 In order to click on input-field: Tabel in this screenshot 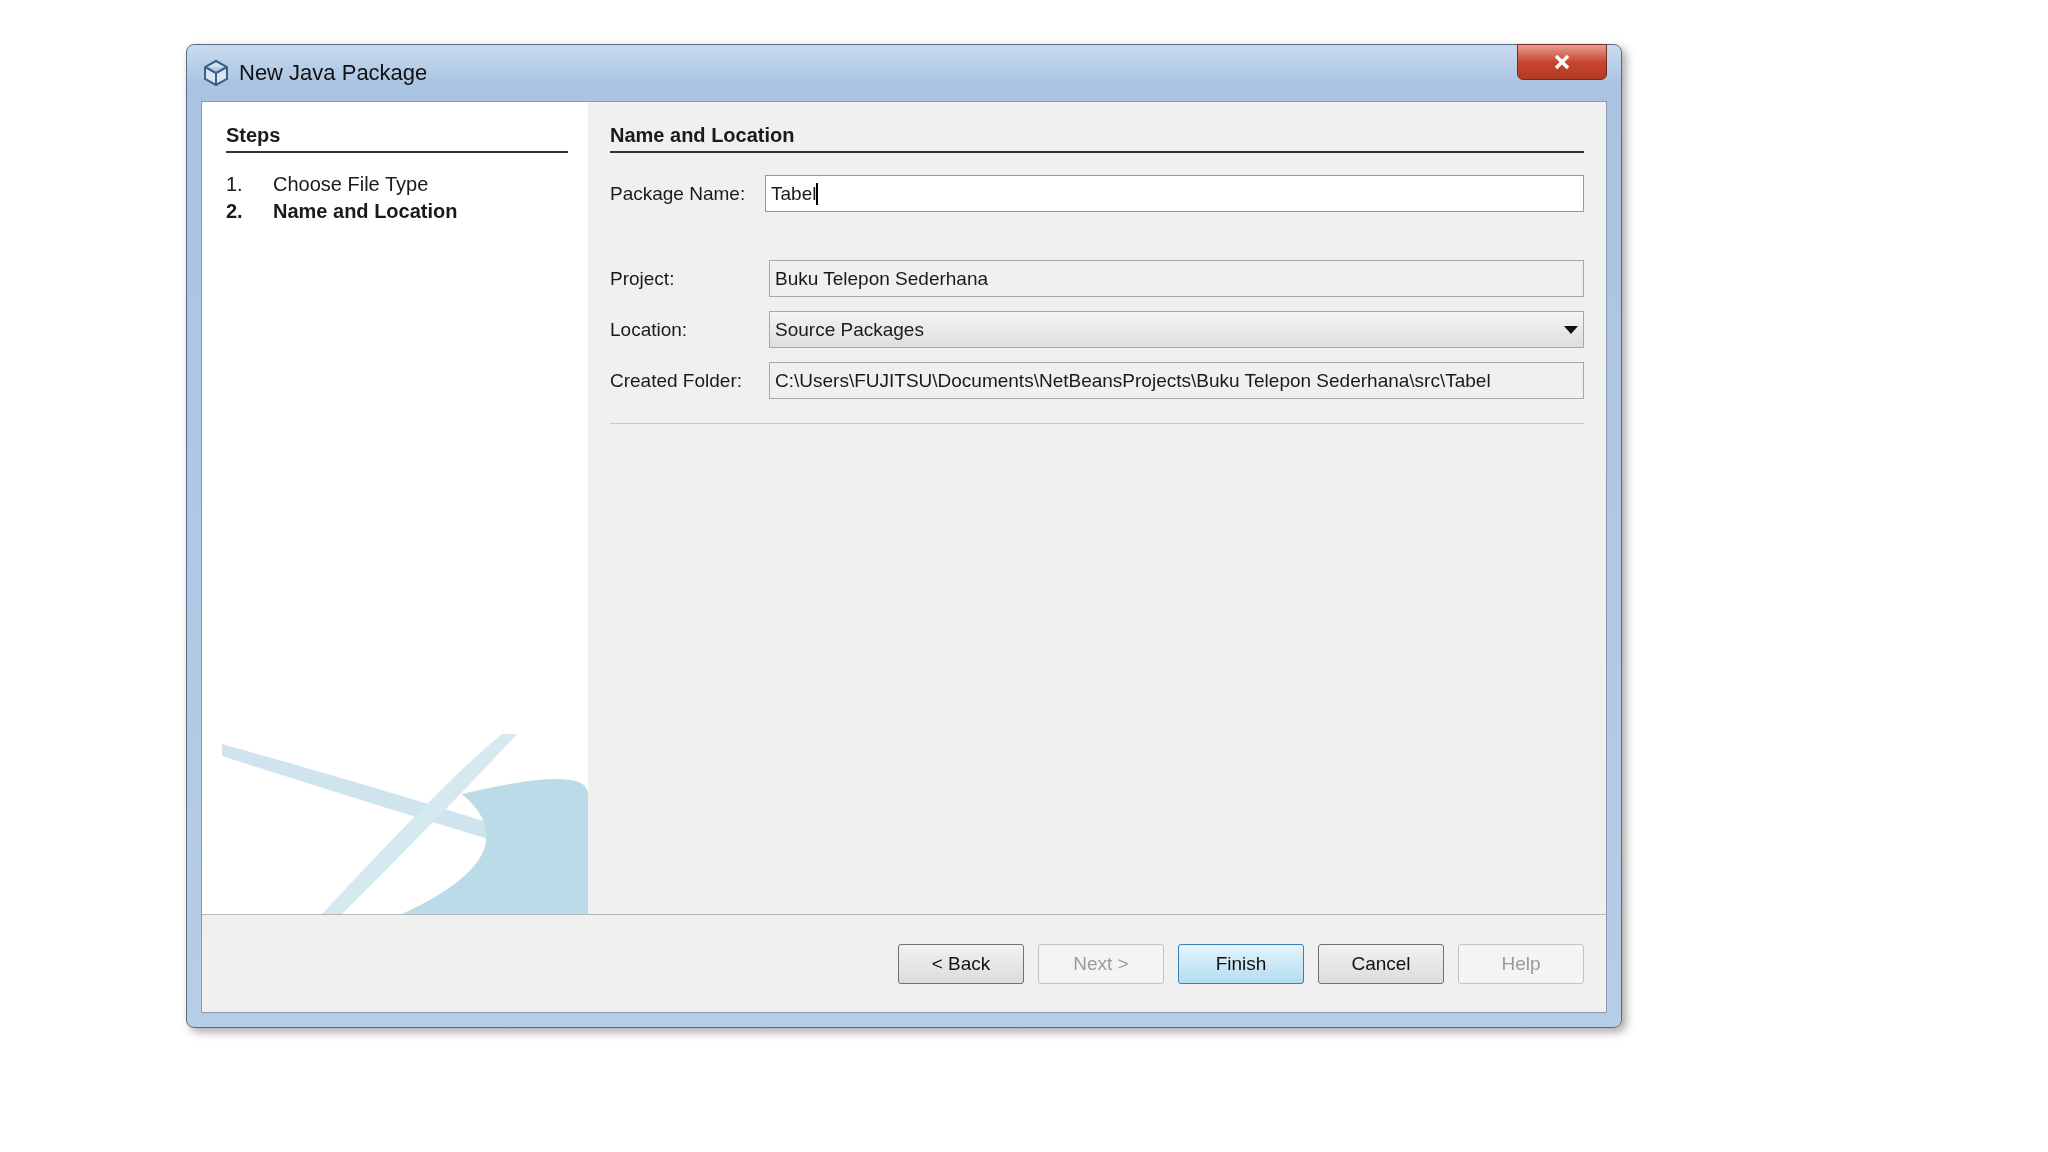, I will do `click(1174, 193)`.